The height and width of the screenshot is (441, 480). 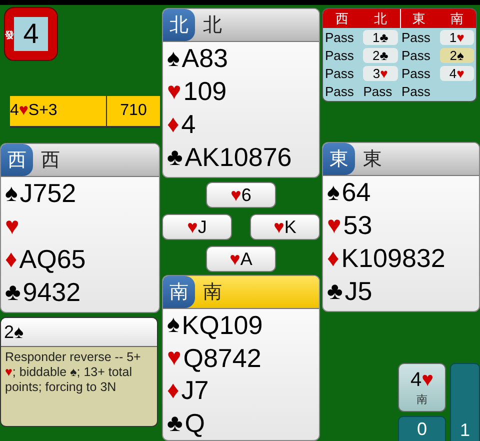 What do you see at coordinates (133, 111) in the screenshot?
I see `score: 710` at bounding box center [133, 111].